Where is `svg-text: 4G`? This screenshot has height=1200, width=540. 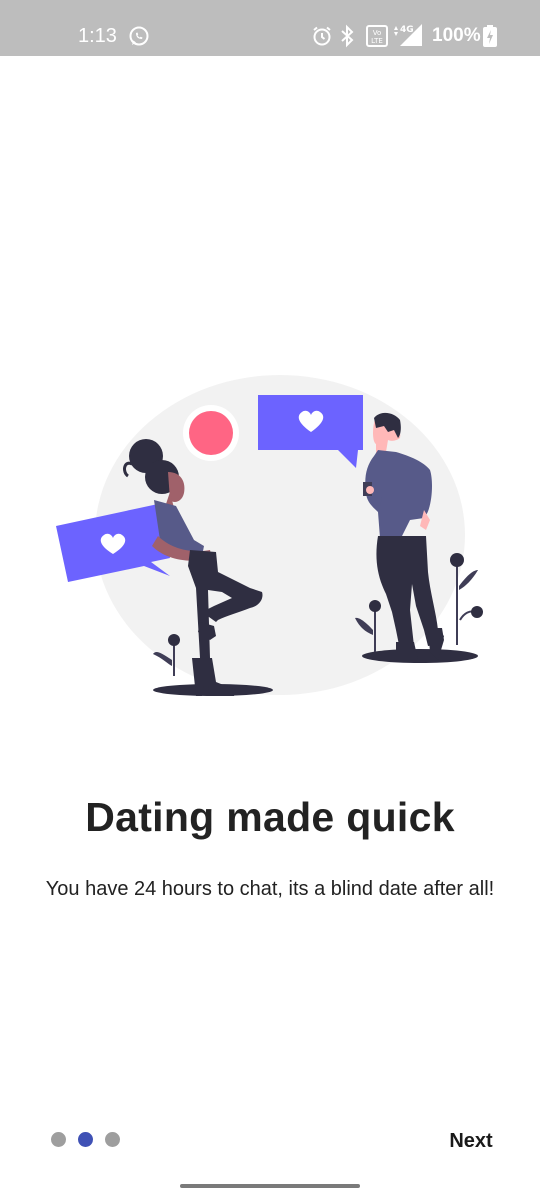
svg-text: 4G is located at coordinates (407, 30).